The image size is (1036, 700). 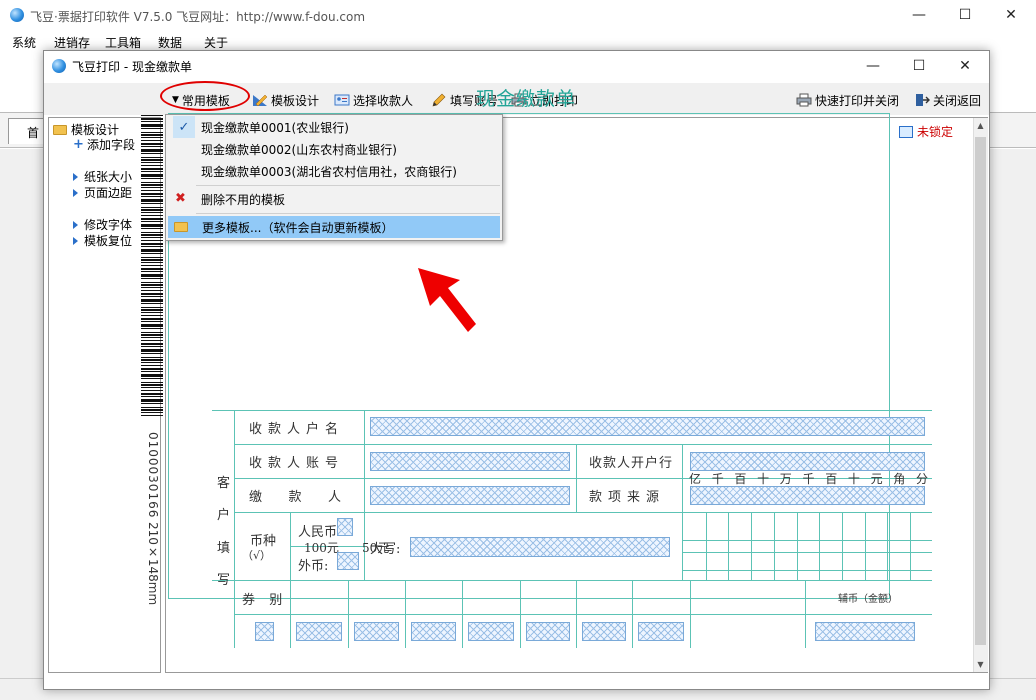 What do you see at coordinates (808, 479) in the screenshot?
I see `amount-digit-header: 千` at bounding box center [808, 479].